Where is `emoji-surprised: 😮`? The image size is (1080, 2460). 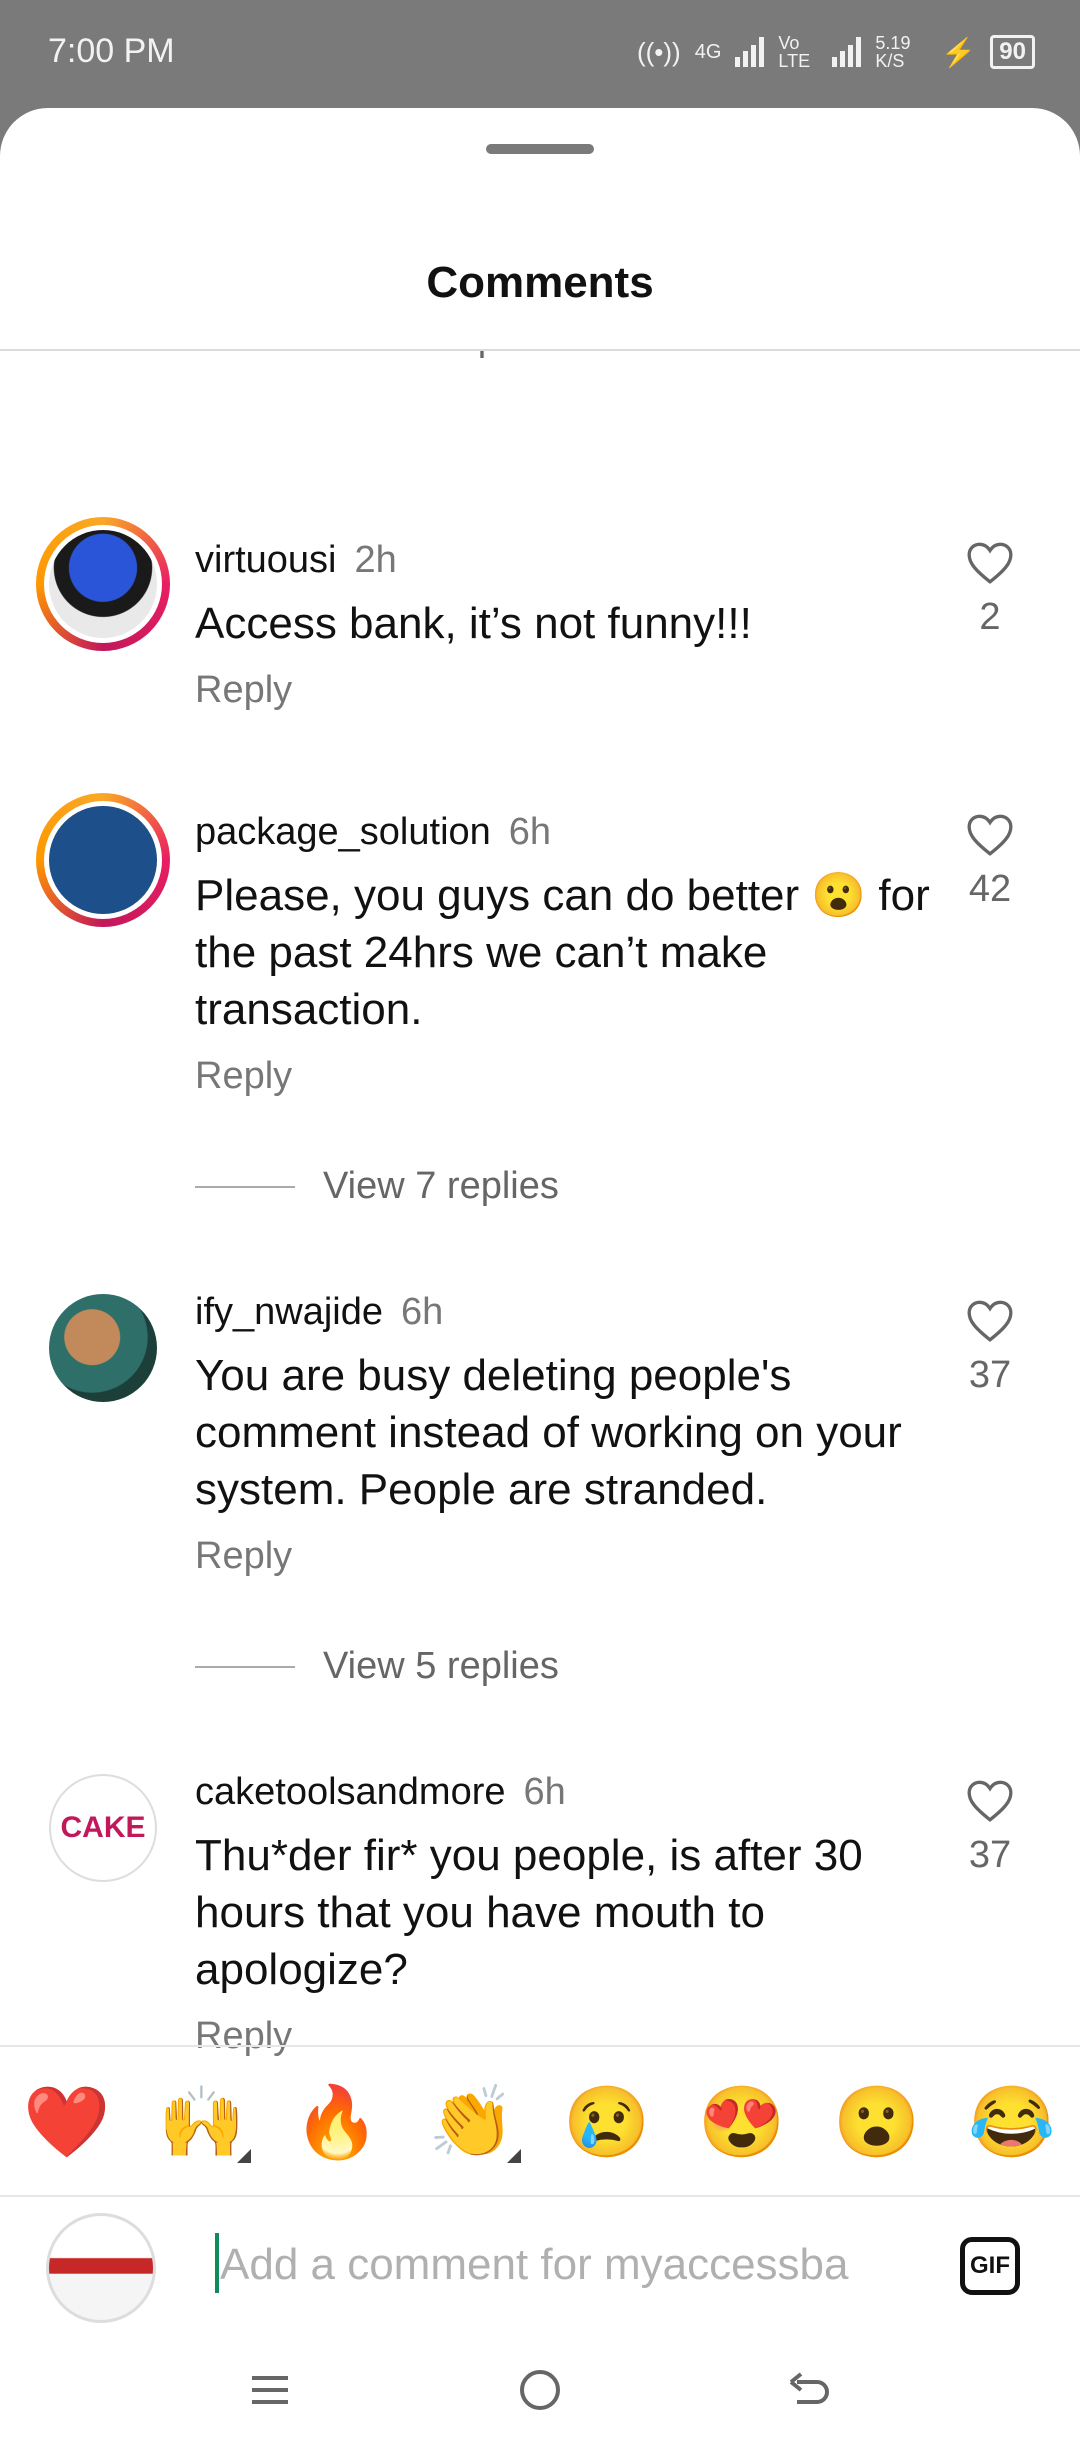 emoji-surprised: 😮 is located at coordinates (877, 2122).